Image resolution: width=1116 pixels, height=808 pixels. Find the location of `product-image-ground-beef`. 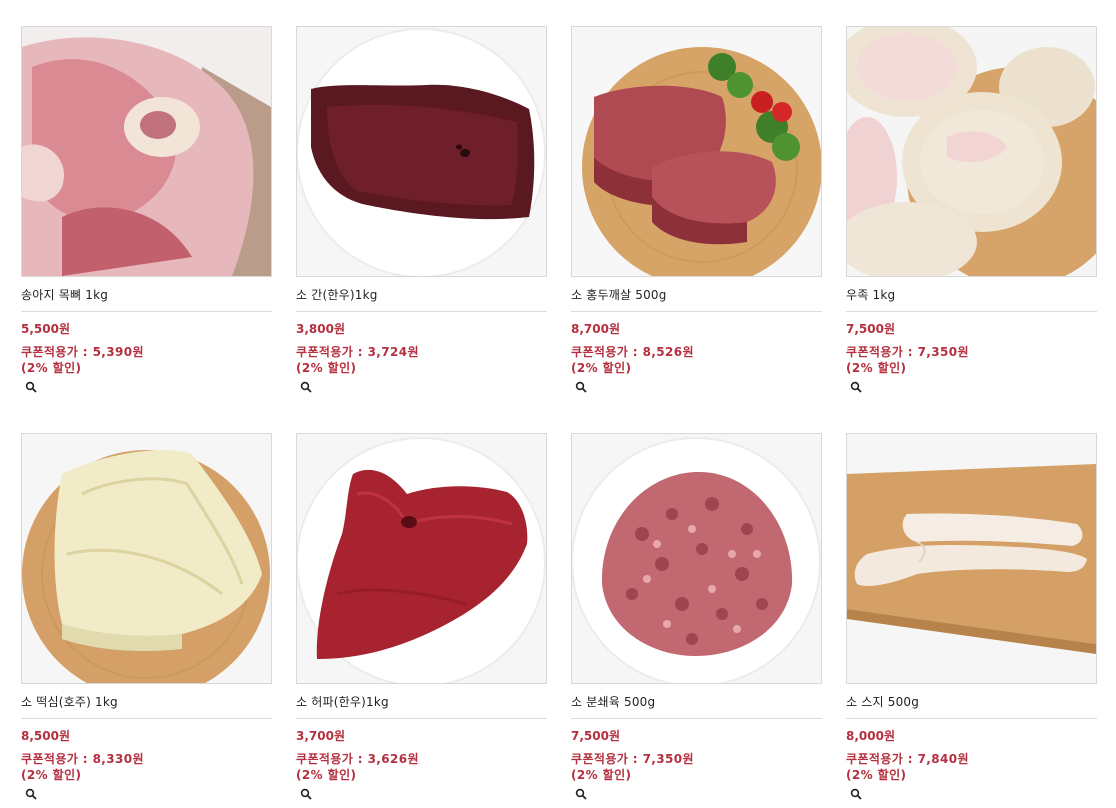

product-image-ground-beef is located at coordinates (696, 558).